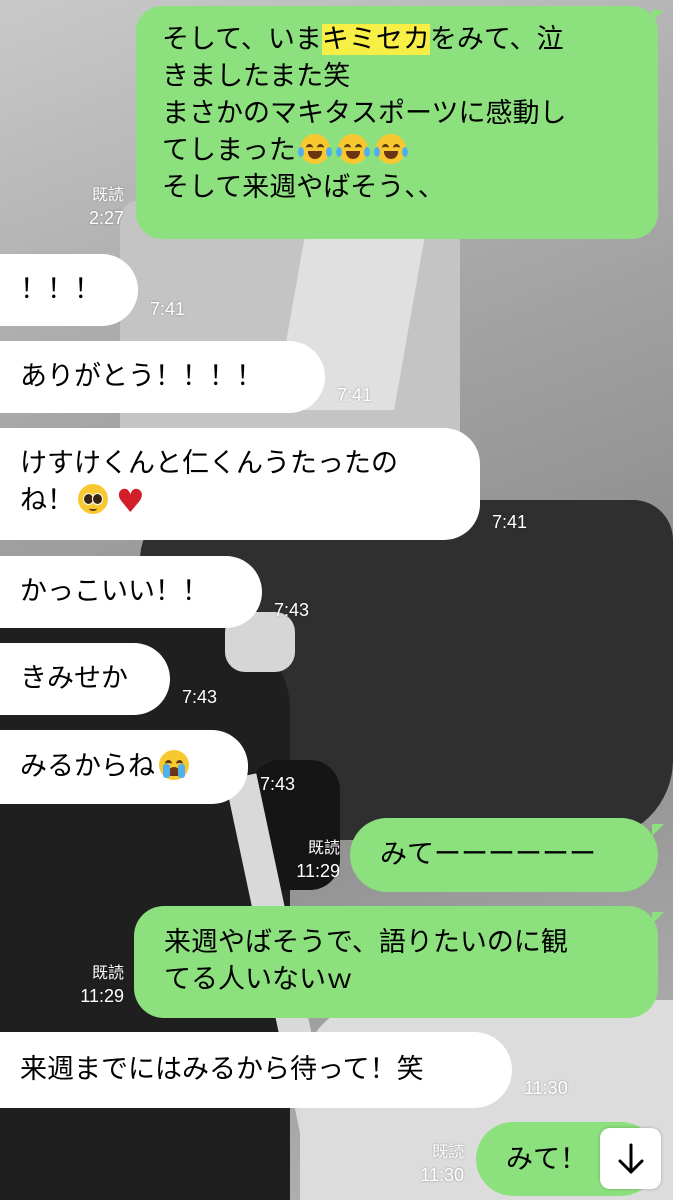 Image resolution: width=673 pixels, height=1200 pixels. I want to click on message-line: そして、いまキミセカをみて、泣, so click(363, 39).